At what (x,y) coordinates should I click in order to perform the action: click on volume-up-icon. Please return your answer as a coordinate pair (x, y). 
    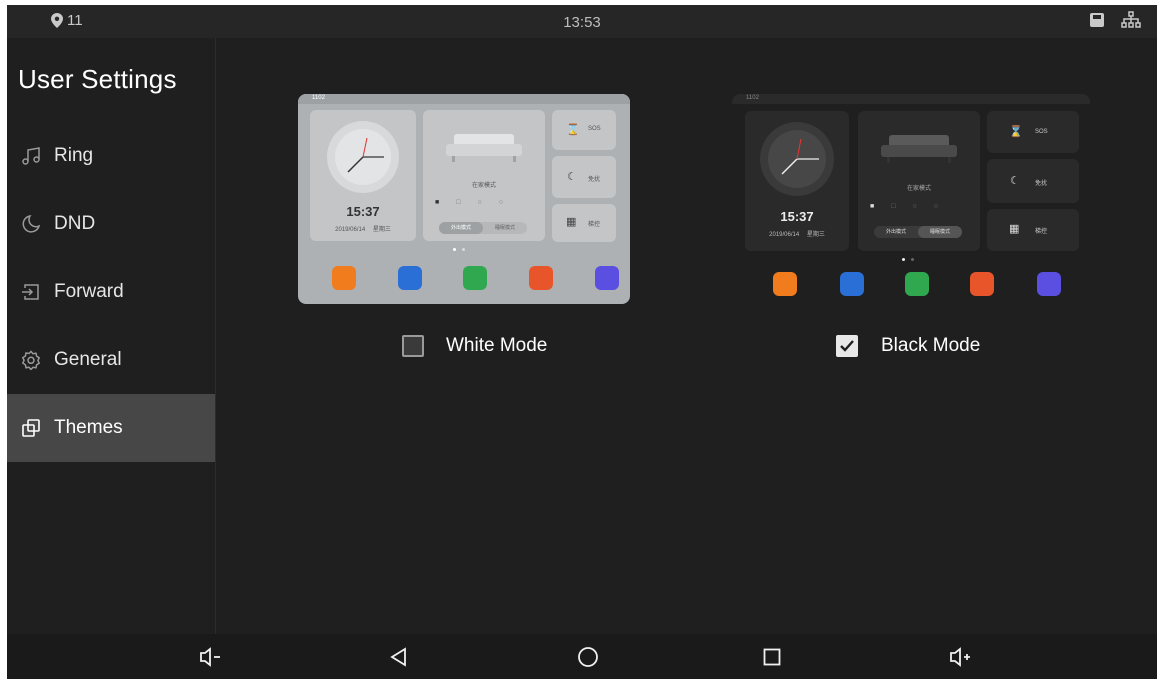
    Looking at the image, I should click on (960, 657).